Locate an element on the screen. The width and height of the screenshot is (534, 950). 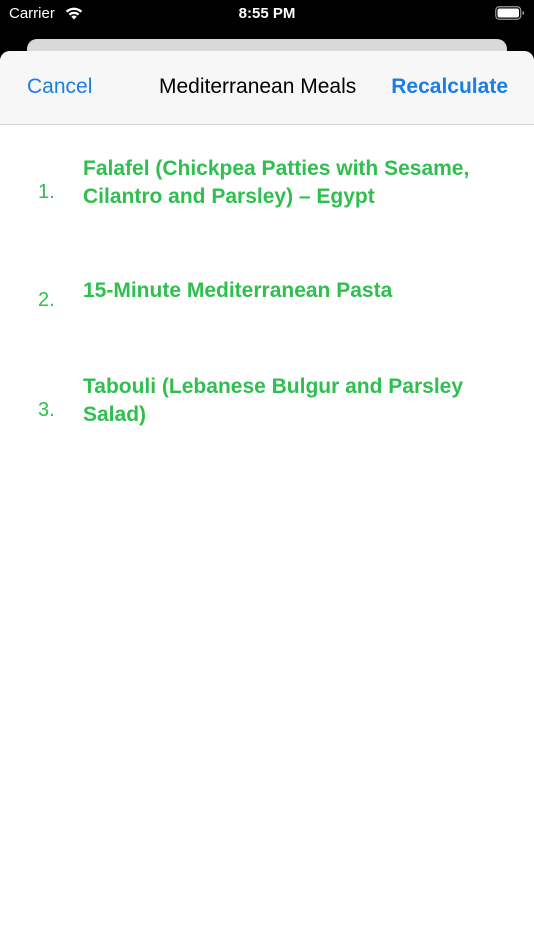
meal-number: 1. is located at coordinates (46, 192).